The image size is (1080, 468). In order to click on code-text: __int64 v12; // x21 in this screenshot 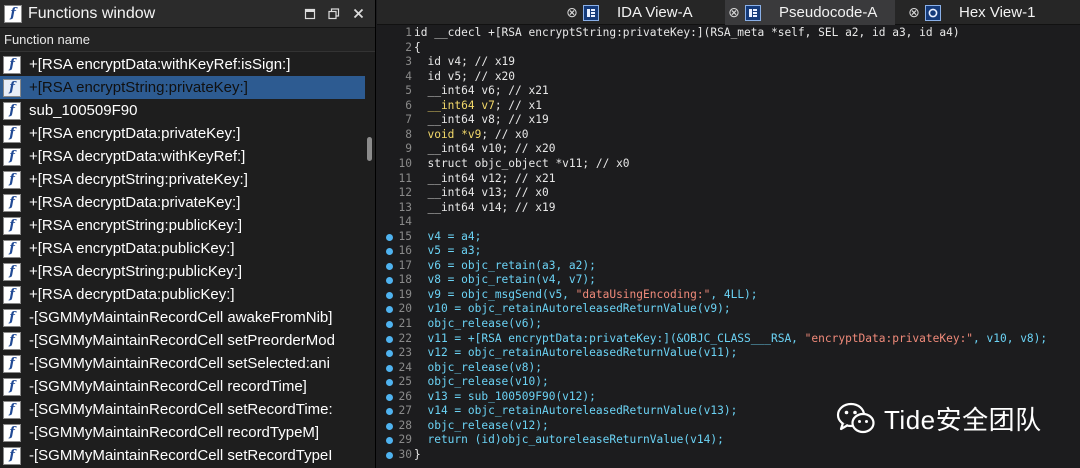, I will do `click(484, 179)`.